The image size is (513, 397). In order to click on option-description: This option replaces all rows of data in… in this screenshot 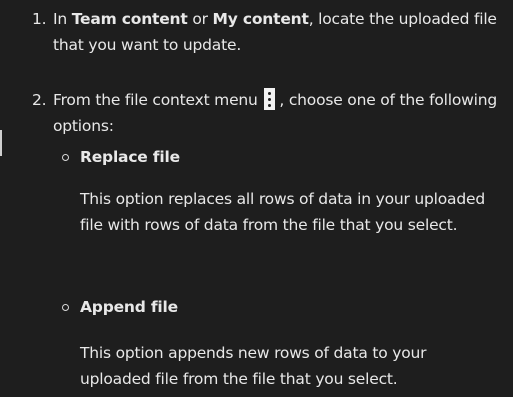, I will do `click(282, 212)`.